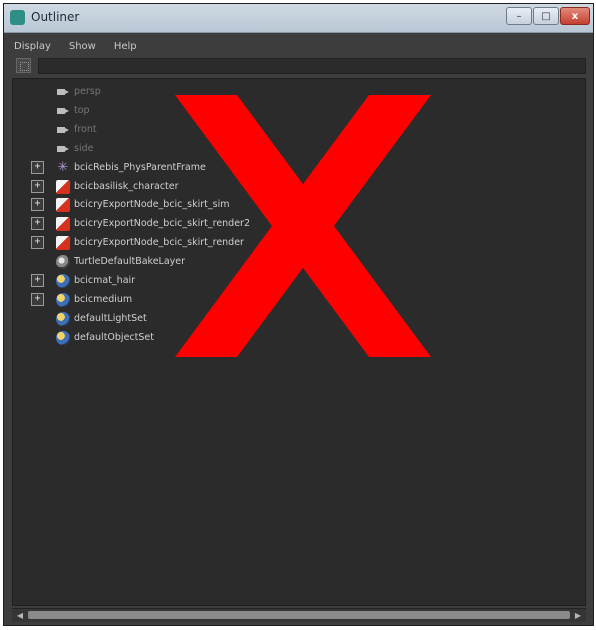 This screenshot has width=596, height=630. Describe the element at coordinates (299, 338) in the screenshot. I see `outliner-row: defaultObjectSet` at that location.